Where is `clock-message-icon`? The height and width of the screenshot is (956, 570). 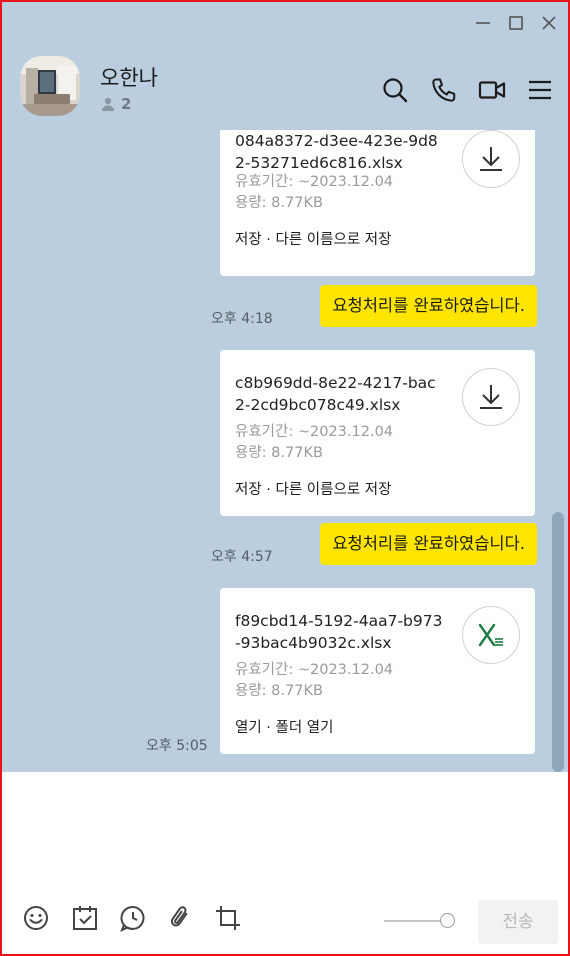
clock-message-icon is located at coordinates (132, 918).